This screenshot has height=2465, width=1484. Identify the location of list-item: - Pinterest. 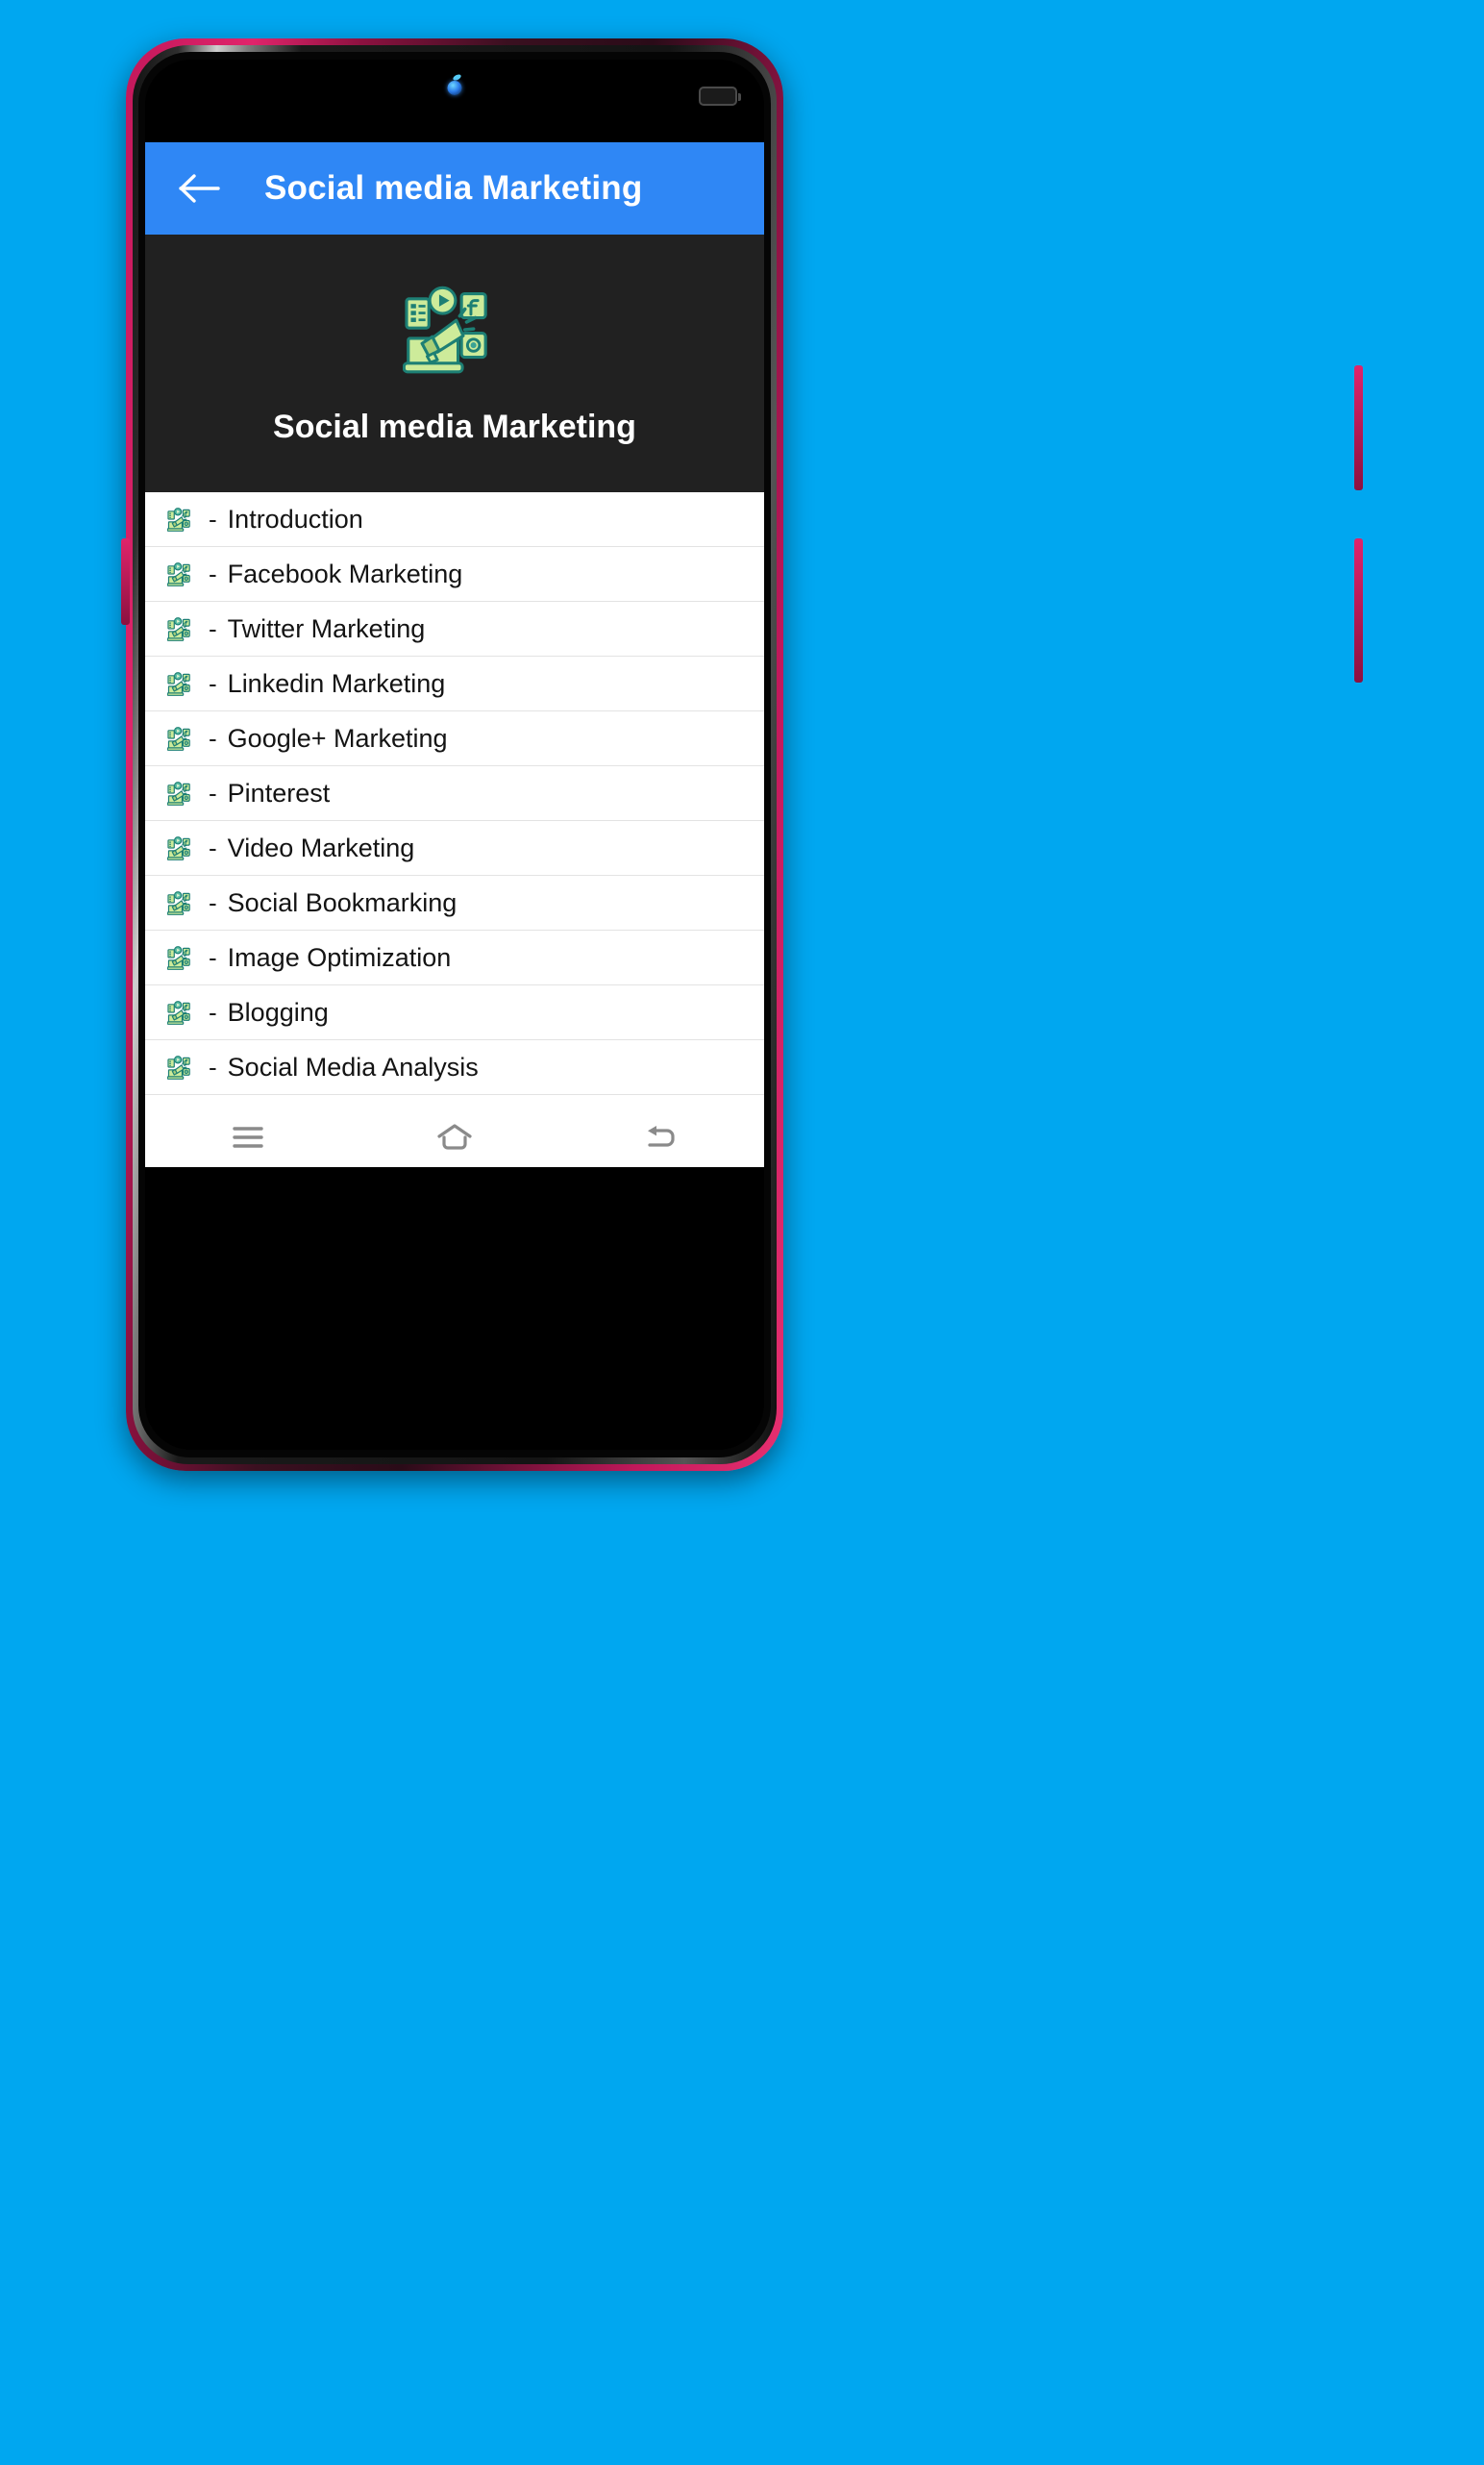
(454, 793).